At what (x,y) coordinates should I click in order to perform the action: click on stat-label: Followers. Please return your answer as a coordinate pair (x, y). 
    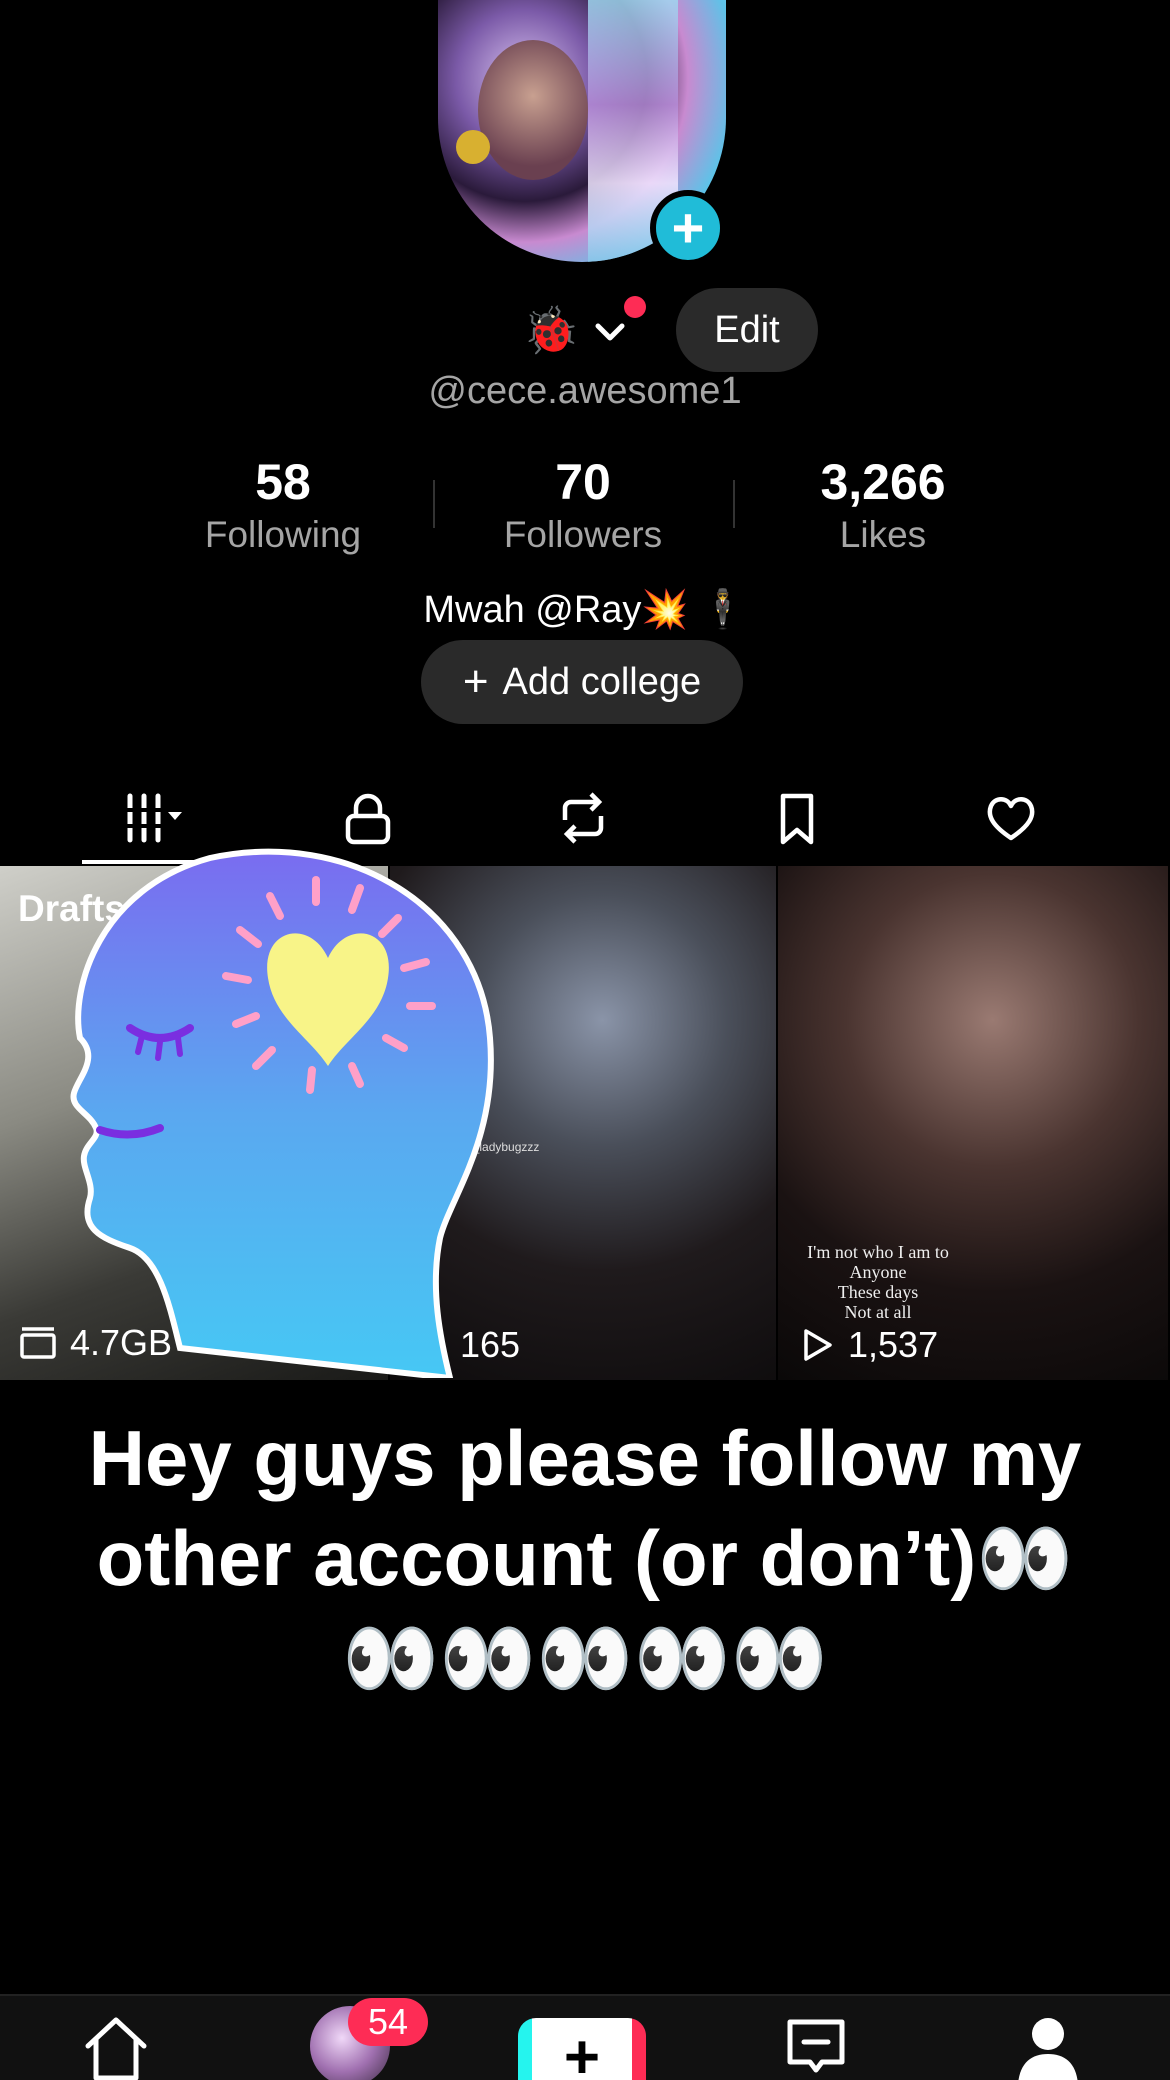
    Looking at the image, I should click on (583, 534).